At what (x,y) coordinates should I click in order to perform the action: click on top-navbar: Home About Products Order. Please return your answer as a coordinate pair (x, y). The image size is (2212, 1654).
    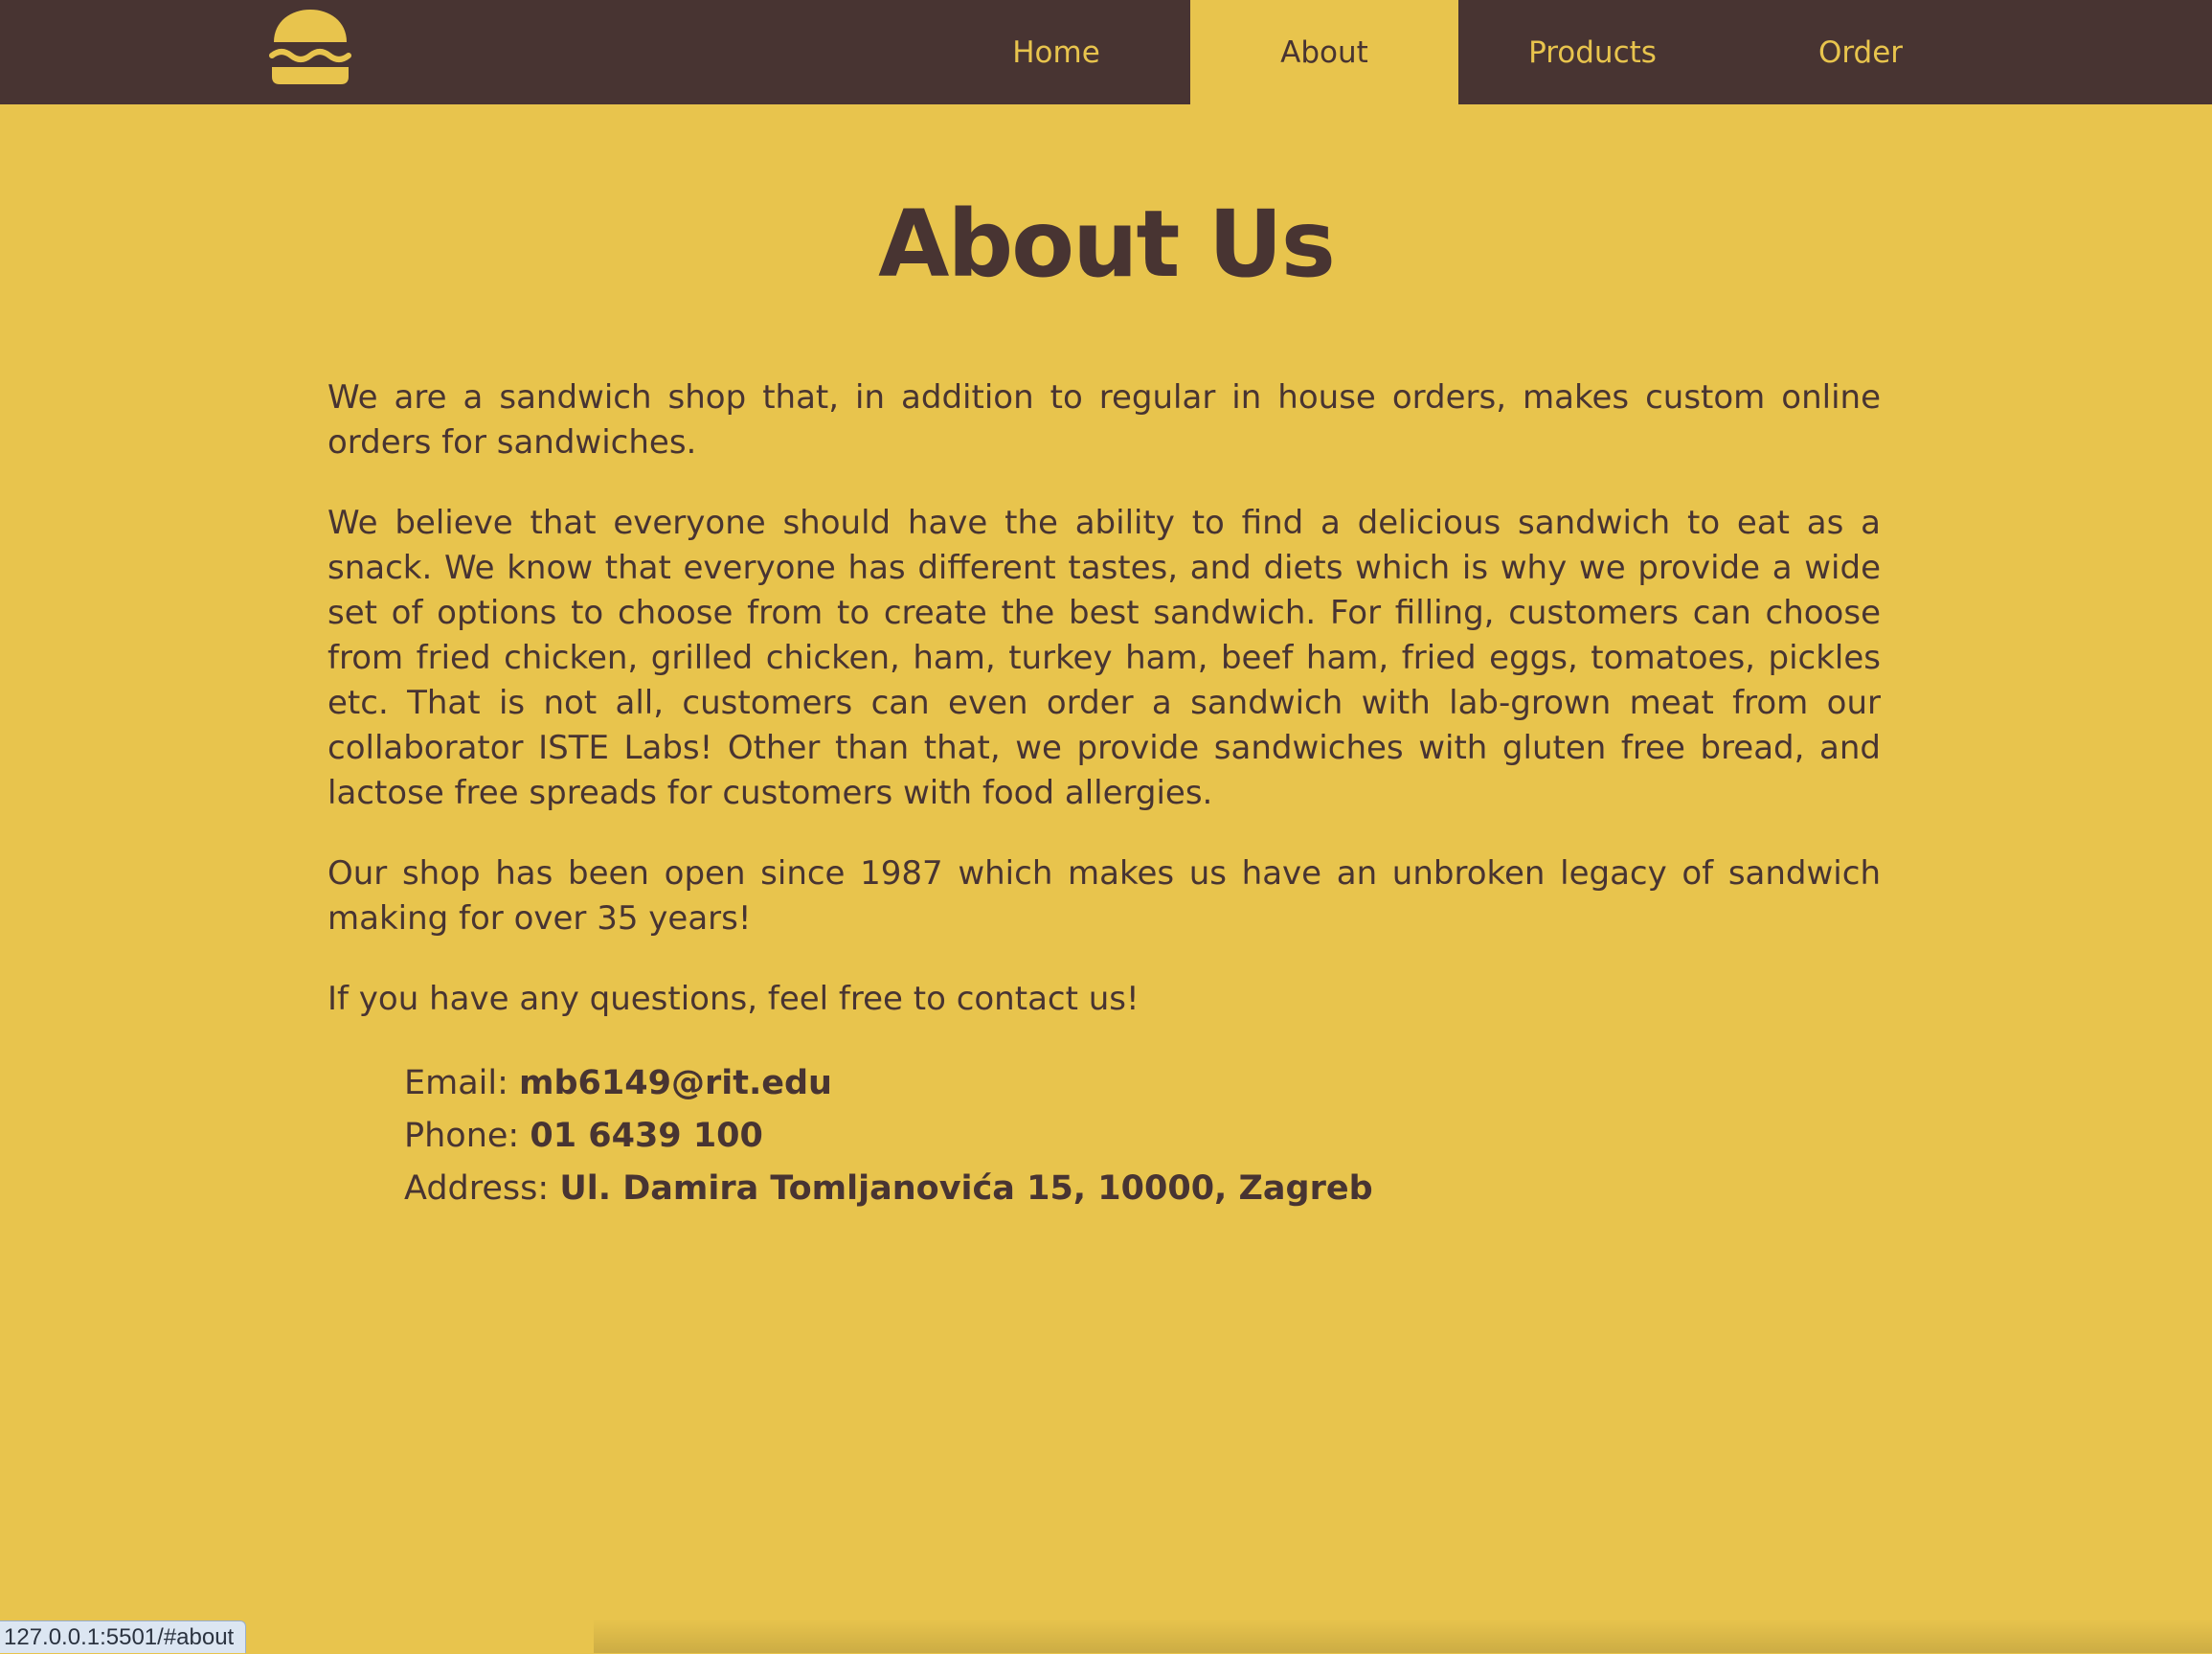
    Looking at the image, I should click on (1106, 52).